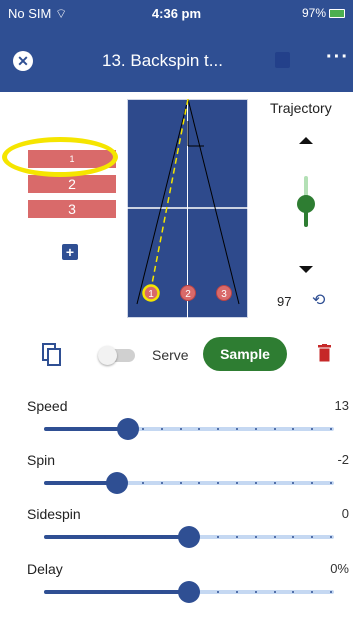 Image resolution: width=353 pixels, height=620 pixels. I want to click on copy-icon, so click(52, 355).